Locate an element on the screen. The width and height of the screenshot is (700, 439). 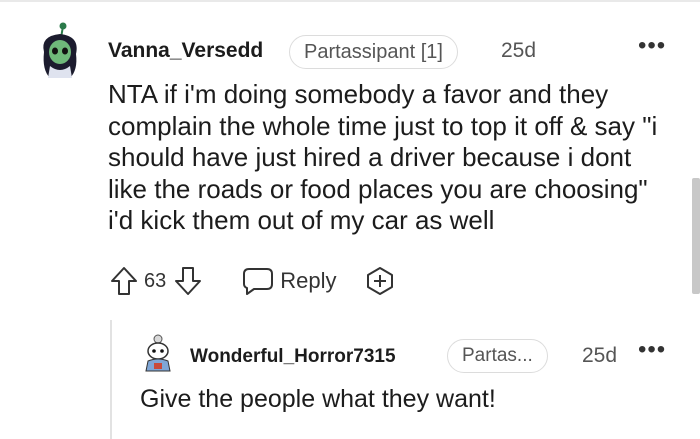
more-options-button: ••• is located at coordinates (652, 46).